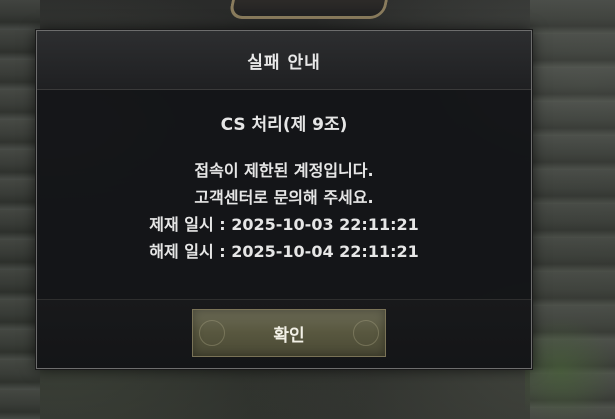 This screenshot has height=419, width=615. Describe the element at coordinates (570, 359) in the screenshot. I see `background-foliage` at that location.